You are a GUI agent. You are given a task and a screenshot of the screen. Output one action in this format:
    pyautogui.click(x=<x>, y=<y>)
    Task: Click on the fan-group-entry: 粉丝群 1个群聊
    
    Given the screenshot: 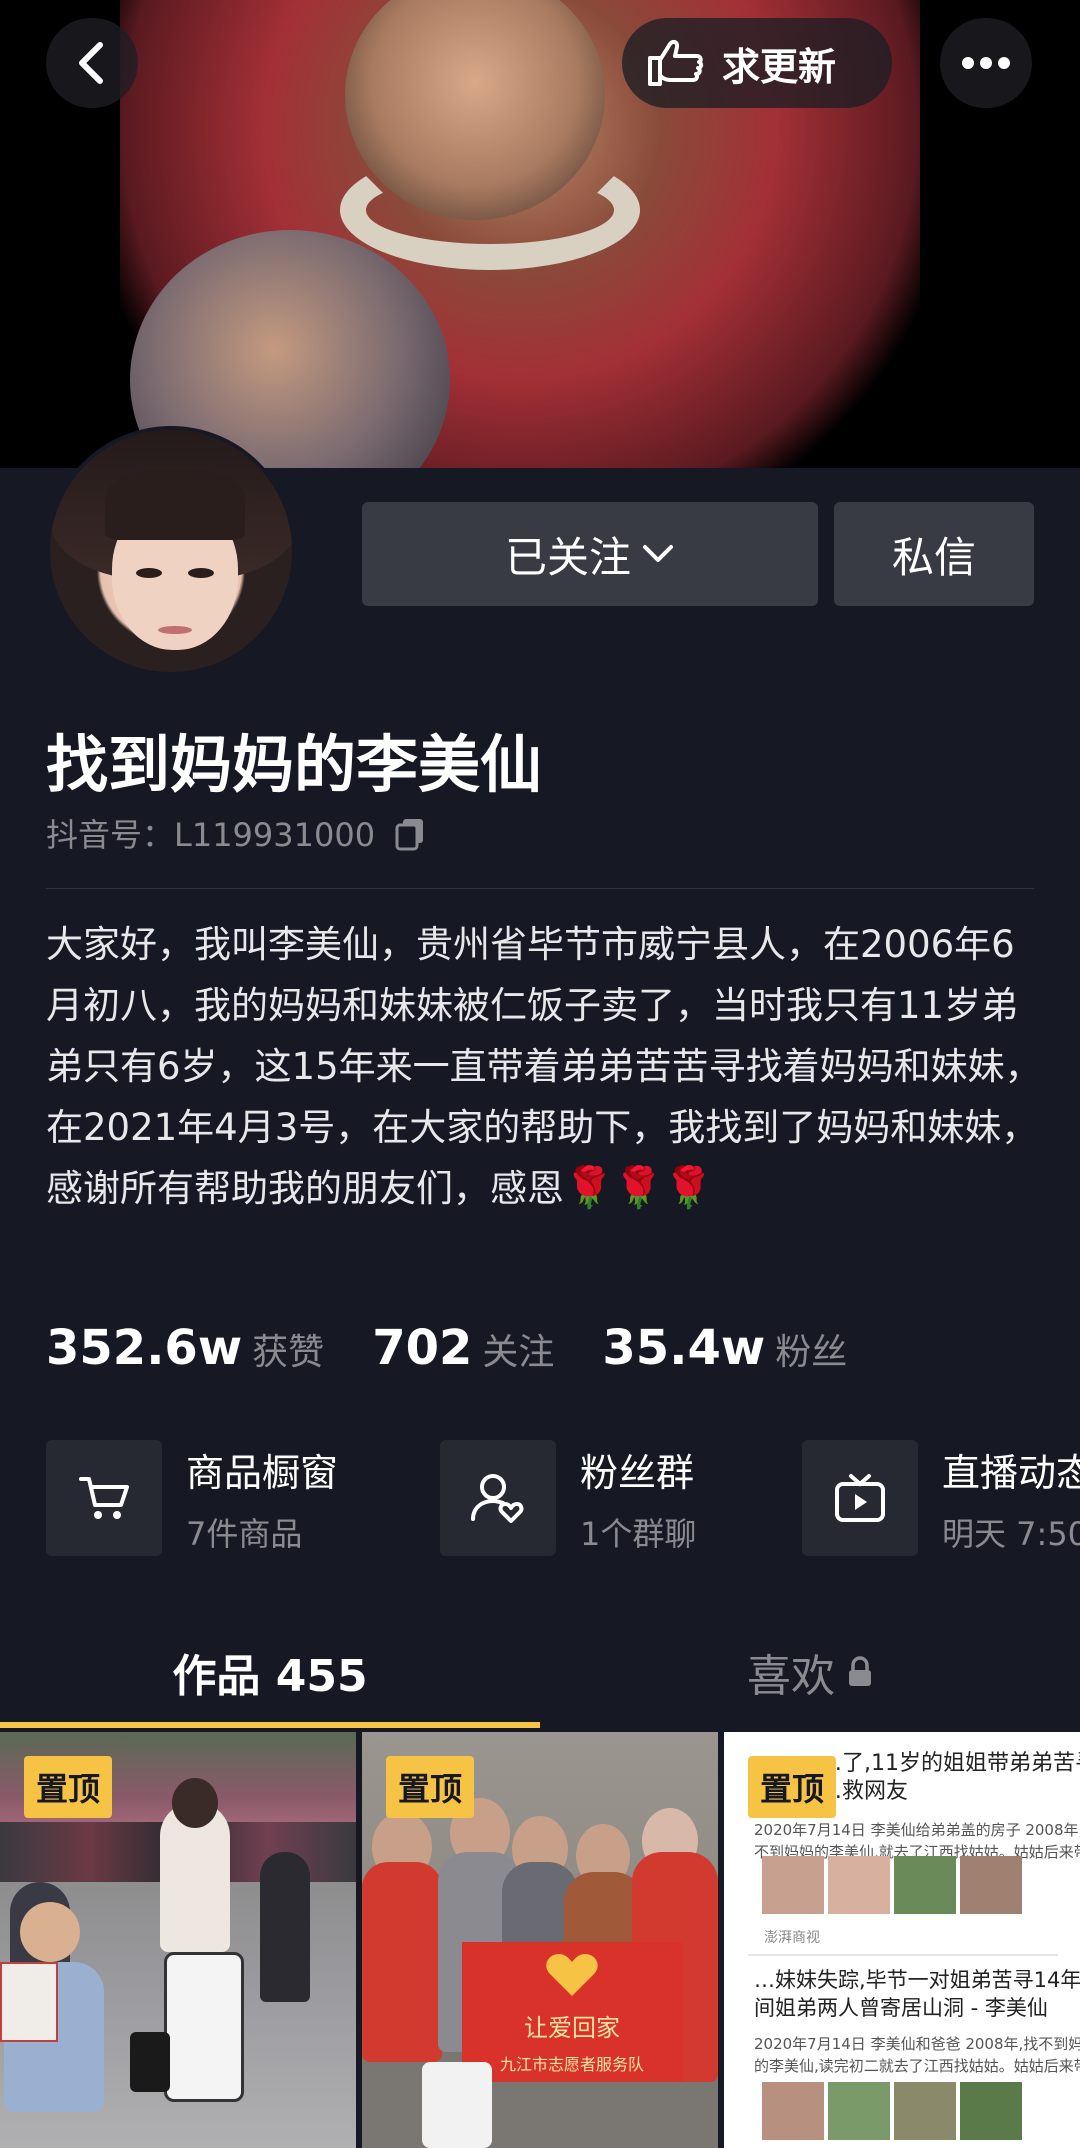 What is the action you would take?
    pyautogui.click(x=568, y=1498)
    